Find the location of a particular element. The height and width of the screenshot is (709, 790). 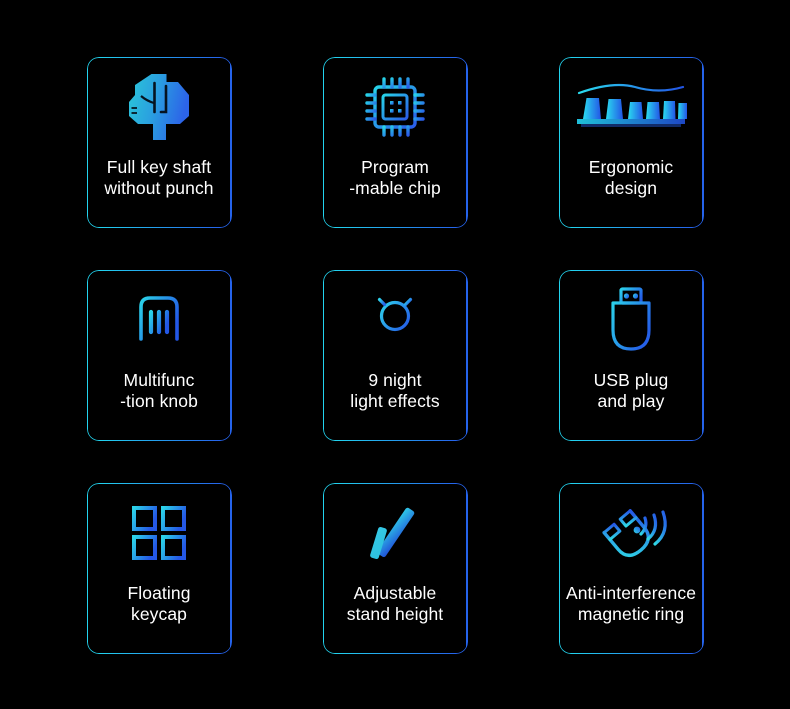

lightbulb-icon is located at coordinates (395, 320).